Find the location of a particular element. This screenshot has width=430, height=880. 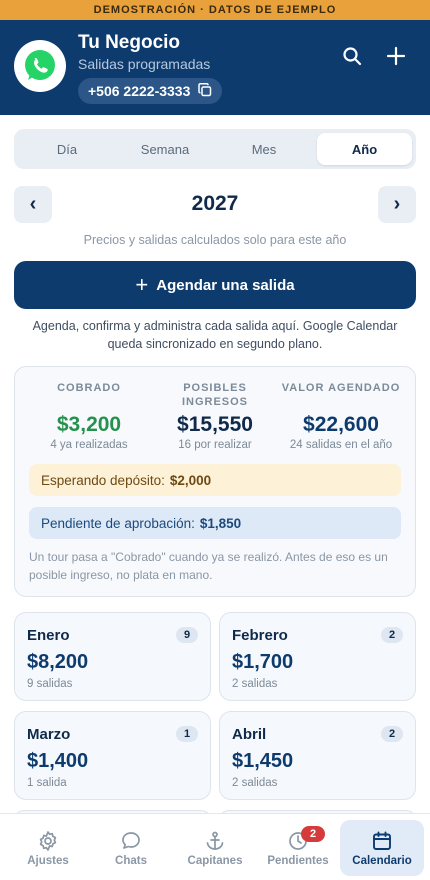

stat-value: $15,550 is located at coordinates (215, 424).